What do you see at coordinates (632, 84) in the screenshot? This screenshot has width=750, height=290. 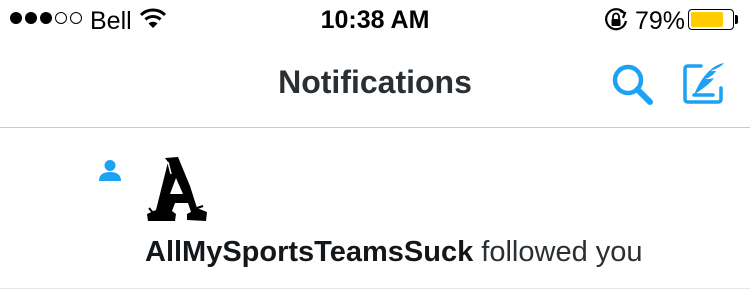 I see `search-icon` at bounding box center [632, 84].